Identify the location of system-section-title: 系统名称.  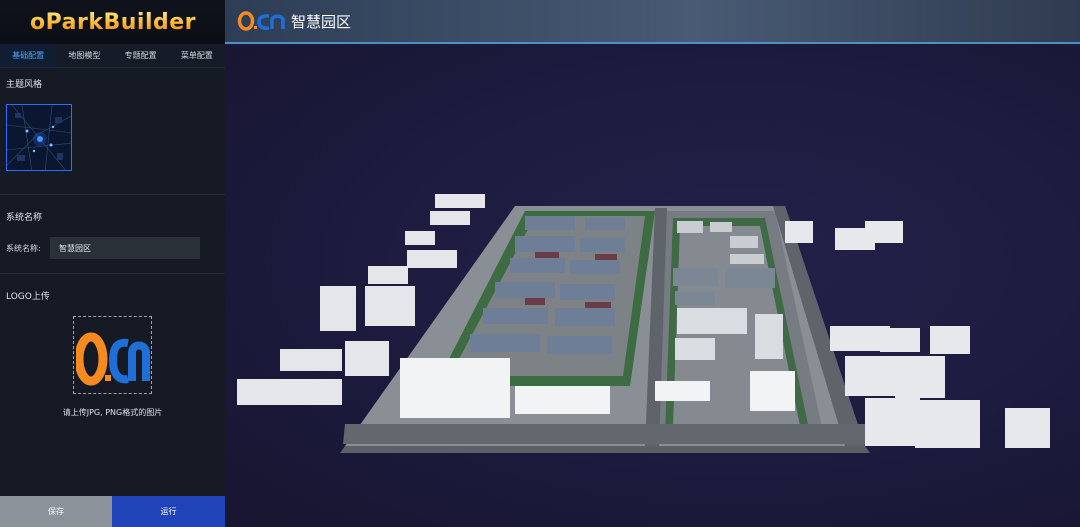
(24, 218).